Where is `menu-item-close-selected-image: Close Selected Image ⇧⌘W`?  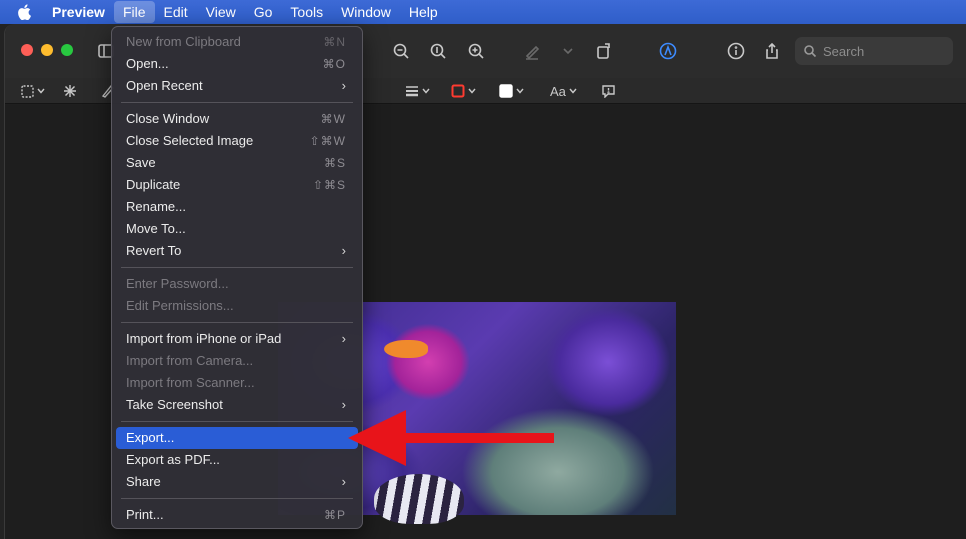
menu-item-close-selected-image: Close Selected Image ⇧⌘W is located at coordinates (237, 141).